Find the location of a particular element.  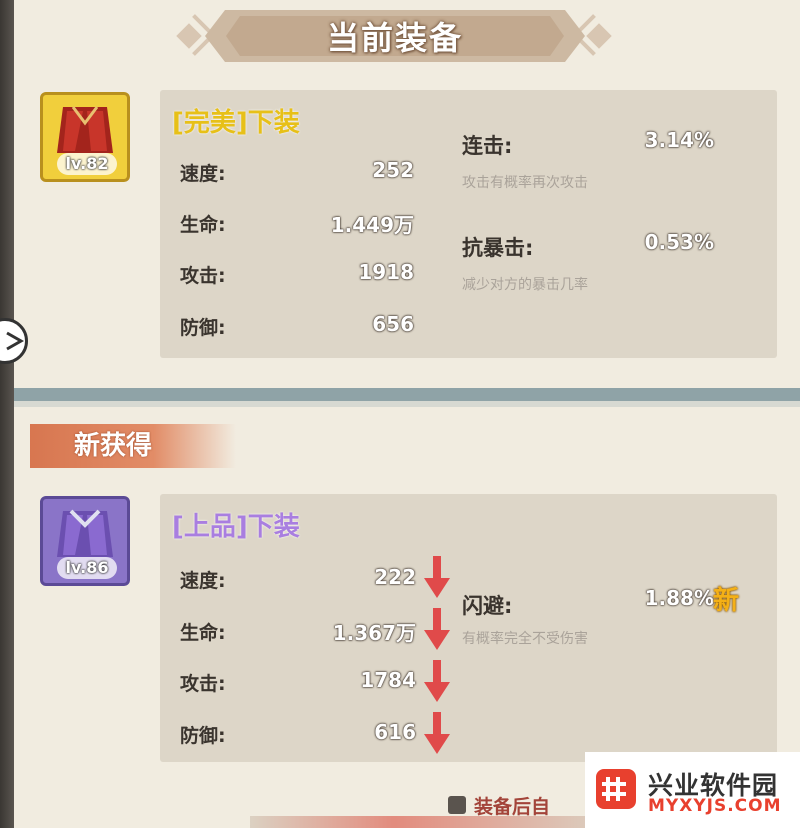

special-stat-label: 连击: is located at coordinates (487, 146).